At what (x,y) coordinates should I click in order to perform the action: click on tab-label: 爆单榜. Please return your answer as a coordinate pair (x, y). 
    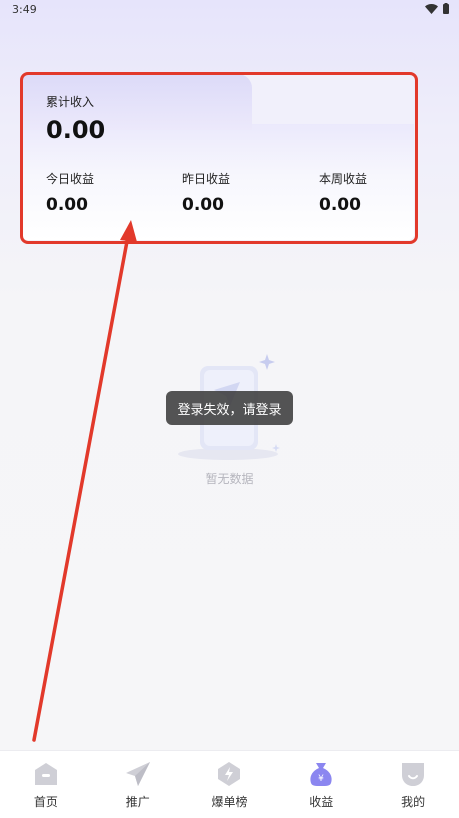
    Looking at the image, I should click on (229, 802).